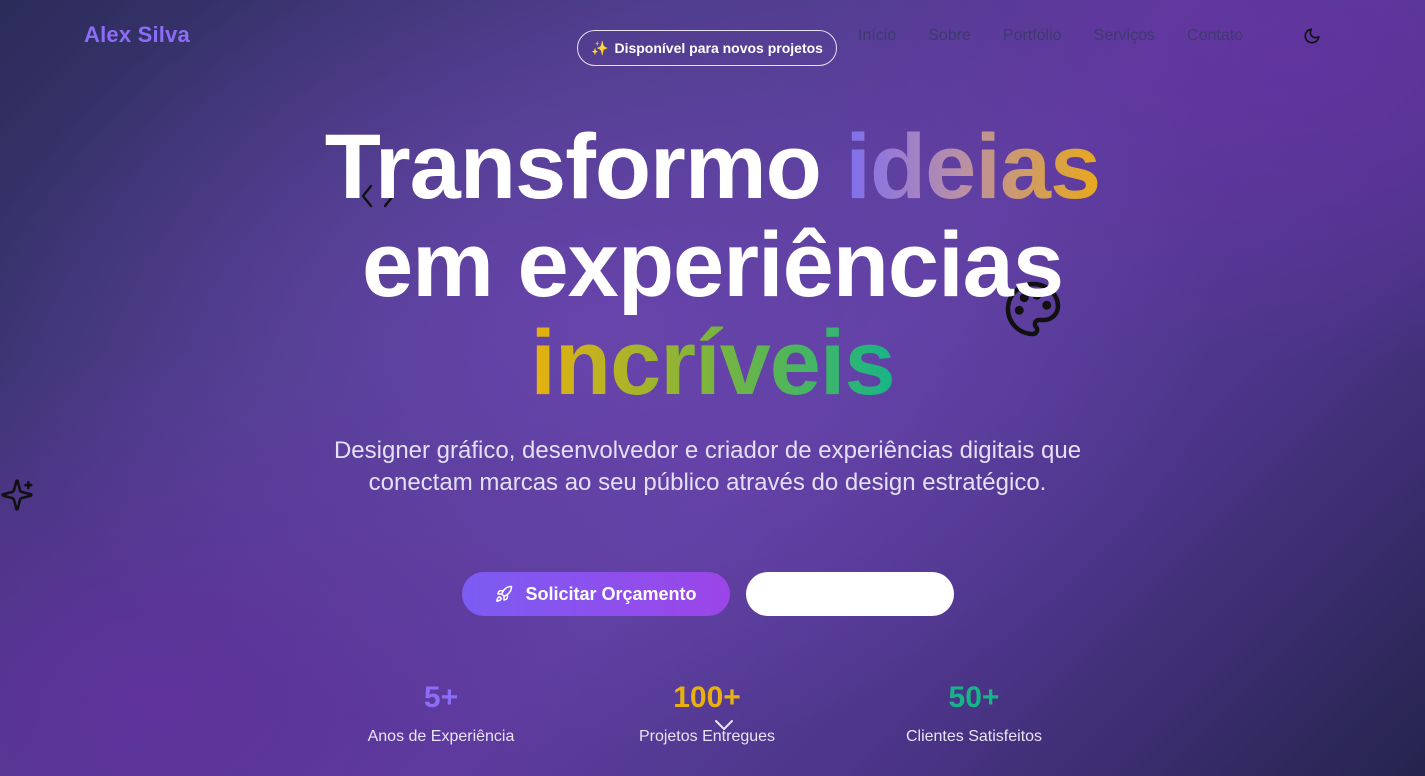  I want to click on logo: Alex Silva, so click(137, 35).